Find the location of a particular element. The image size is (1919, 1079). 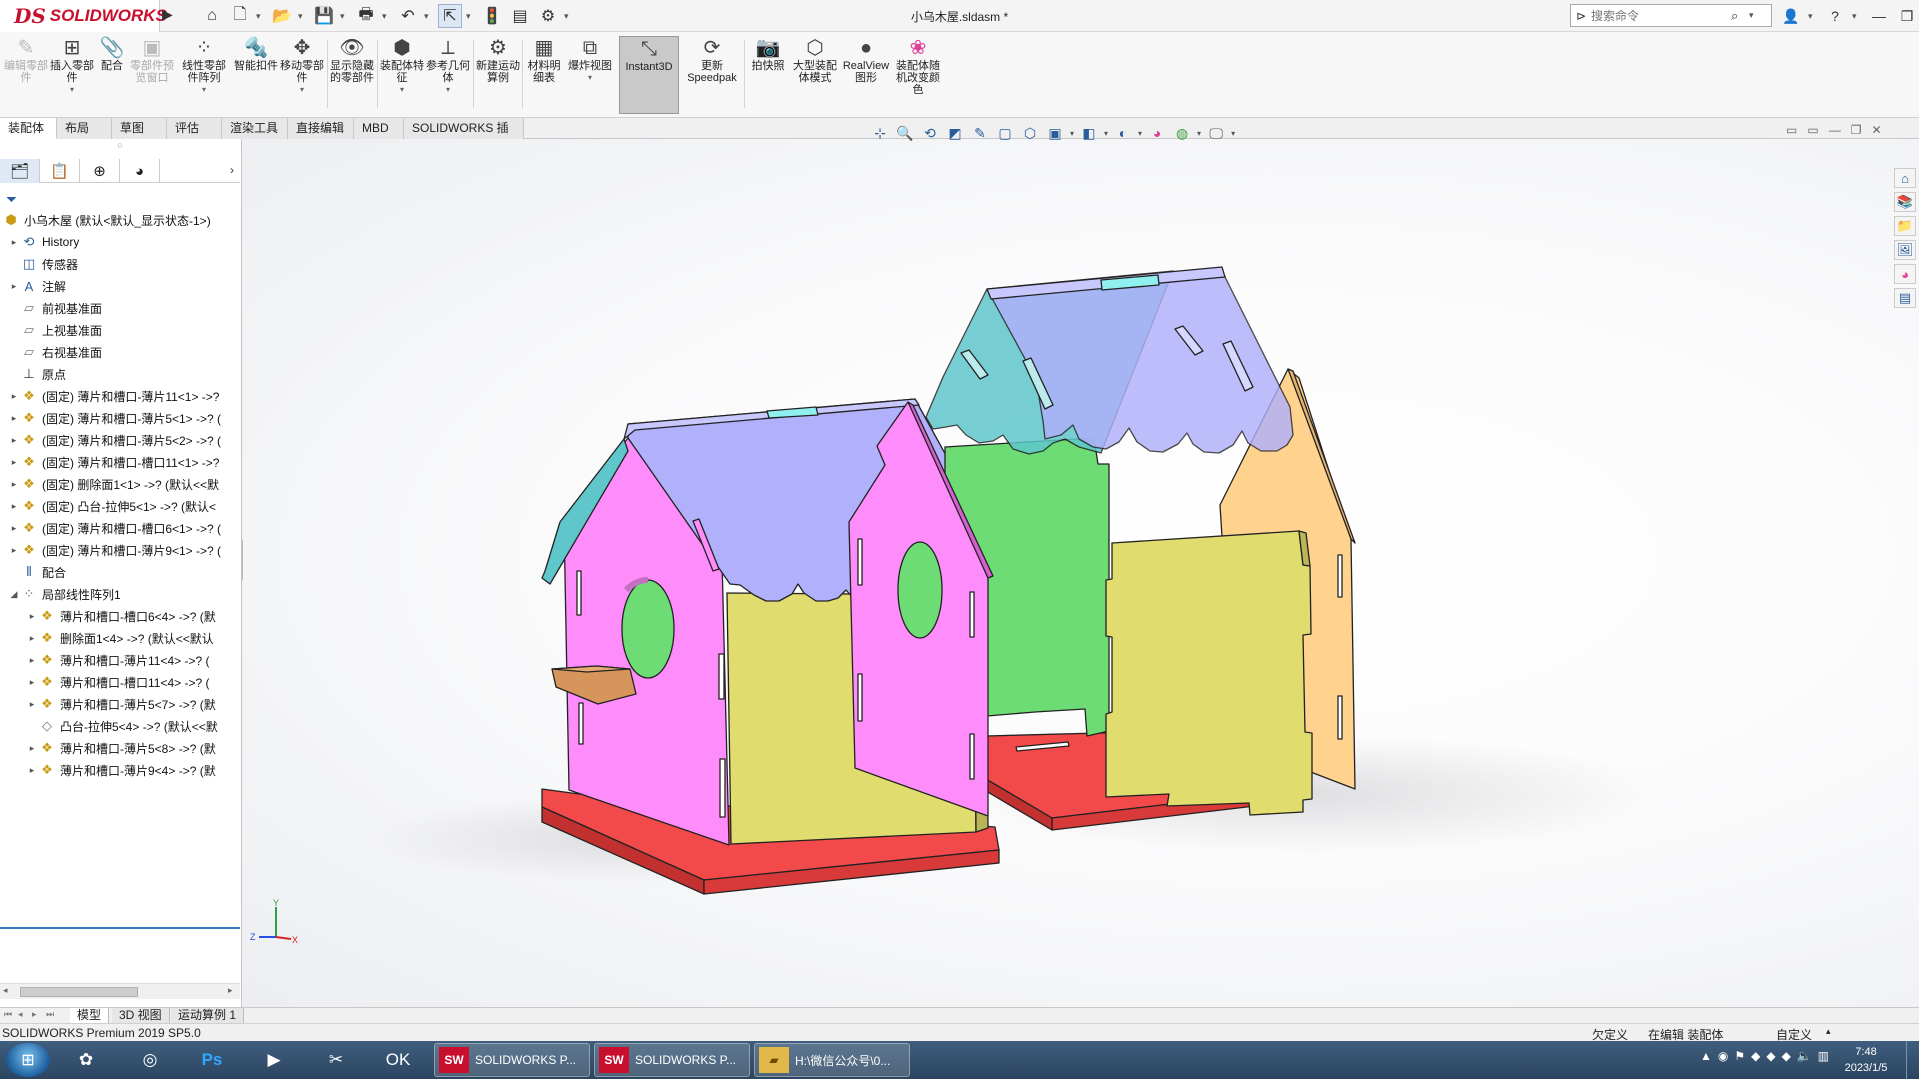

edit-component-button: ✎ 编辑零部件 is located at coordinates (26, 75).